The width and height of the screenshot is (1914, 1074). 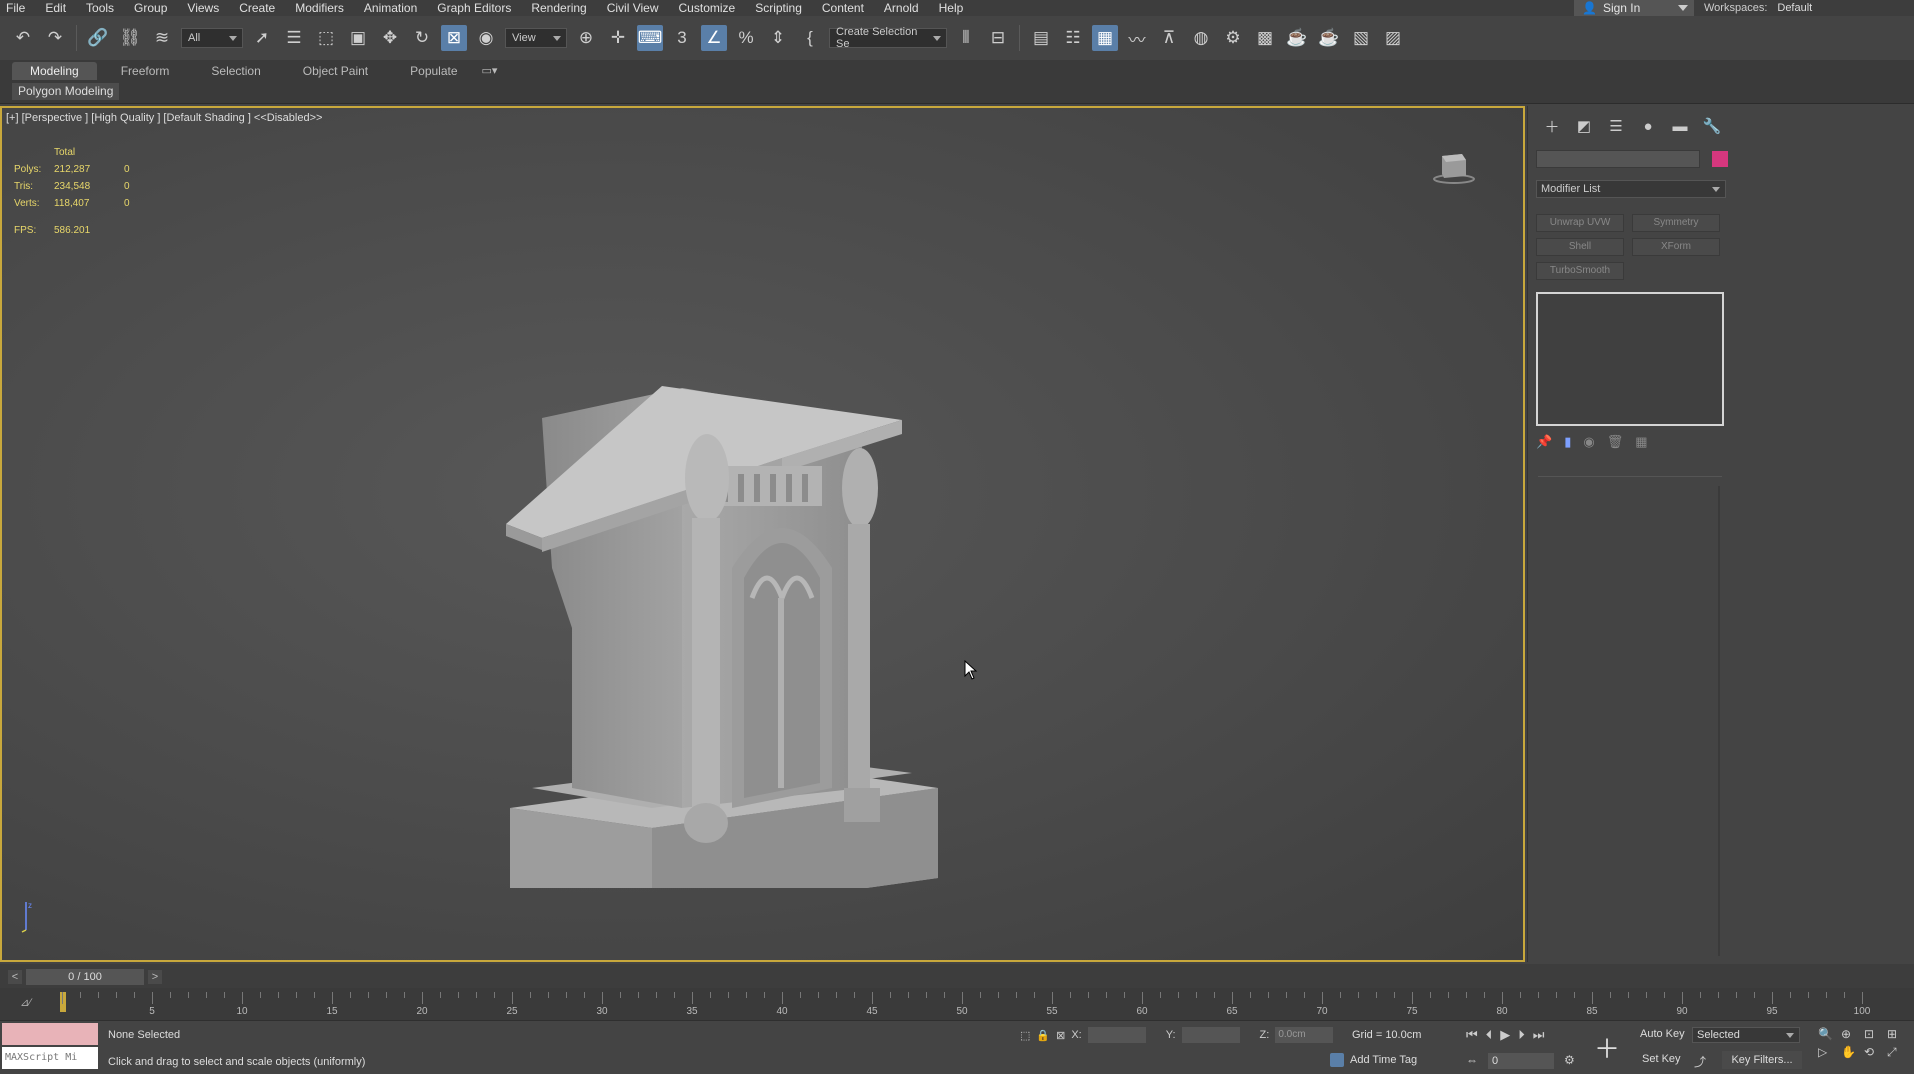 What do you see at coordinates (54, 71) in the screenshot?
I see `tab-modeling: Modeling` at bounding box center [54, 71].